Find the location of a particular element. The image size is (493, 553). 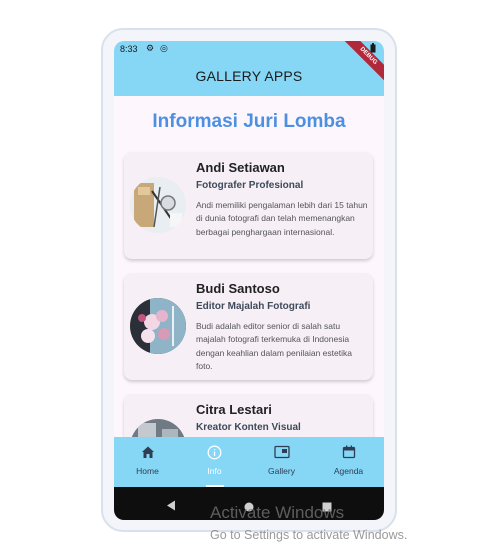

calendar-icon is located at coordinates (348, 453).